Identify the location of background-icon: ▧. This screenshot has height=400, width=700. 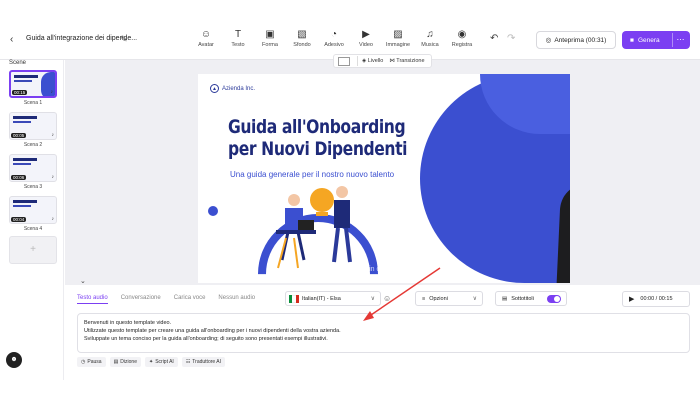
(302, 34).